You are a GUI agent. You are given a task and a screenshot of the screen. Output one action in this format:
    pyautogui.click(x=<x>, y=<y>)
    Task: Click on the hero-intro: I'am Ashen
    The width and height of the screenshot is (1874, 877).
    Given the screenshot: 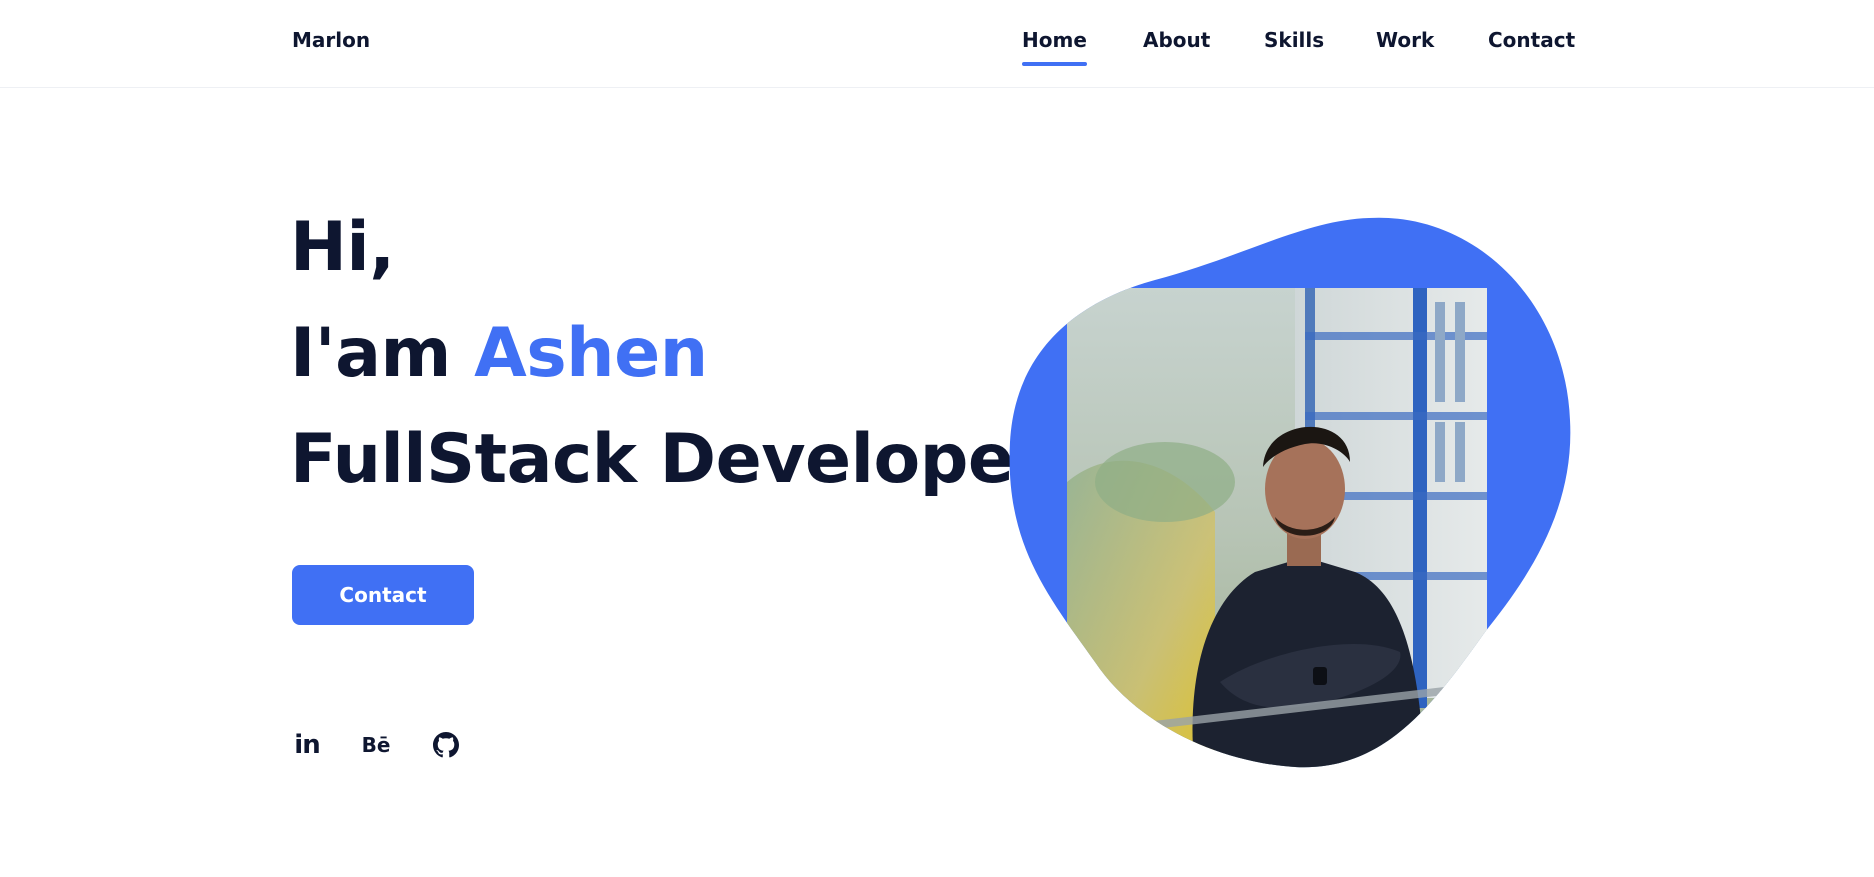 What is the action you would take?
    pyautogui.click(x=499, y=354)
    